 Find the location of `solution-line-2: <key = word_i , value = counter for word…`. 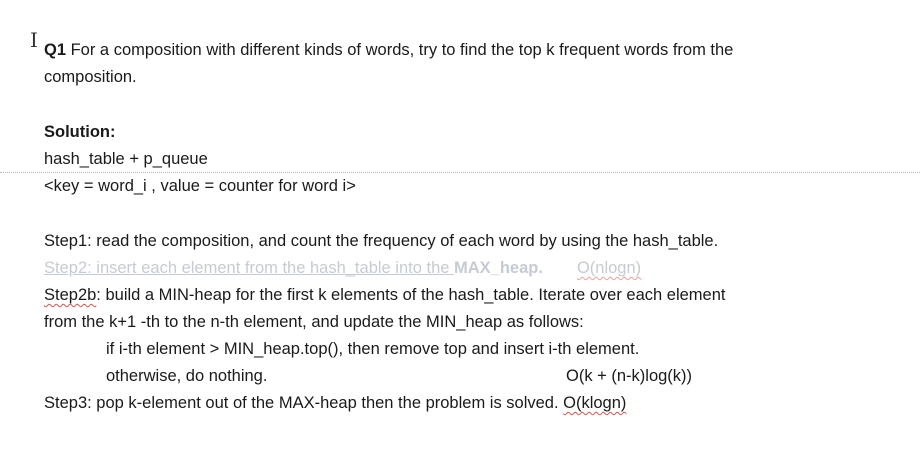

solution-line-2: <key = word_i , value = counter for word… is located at coordinates (200, 186).